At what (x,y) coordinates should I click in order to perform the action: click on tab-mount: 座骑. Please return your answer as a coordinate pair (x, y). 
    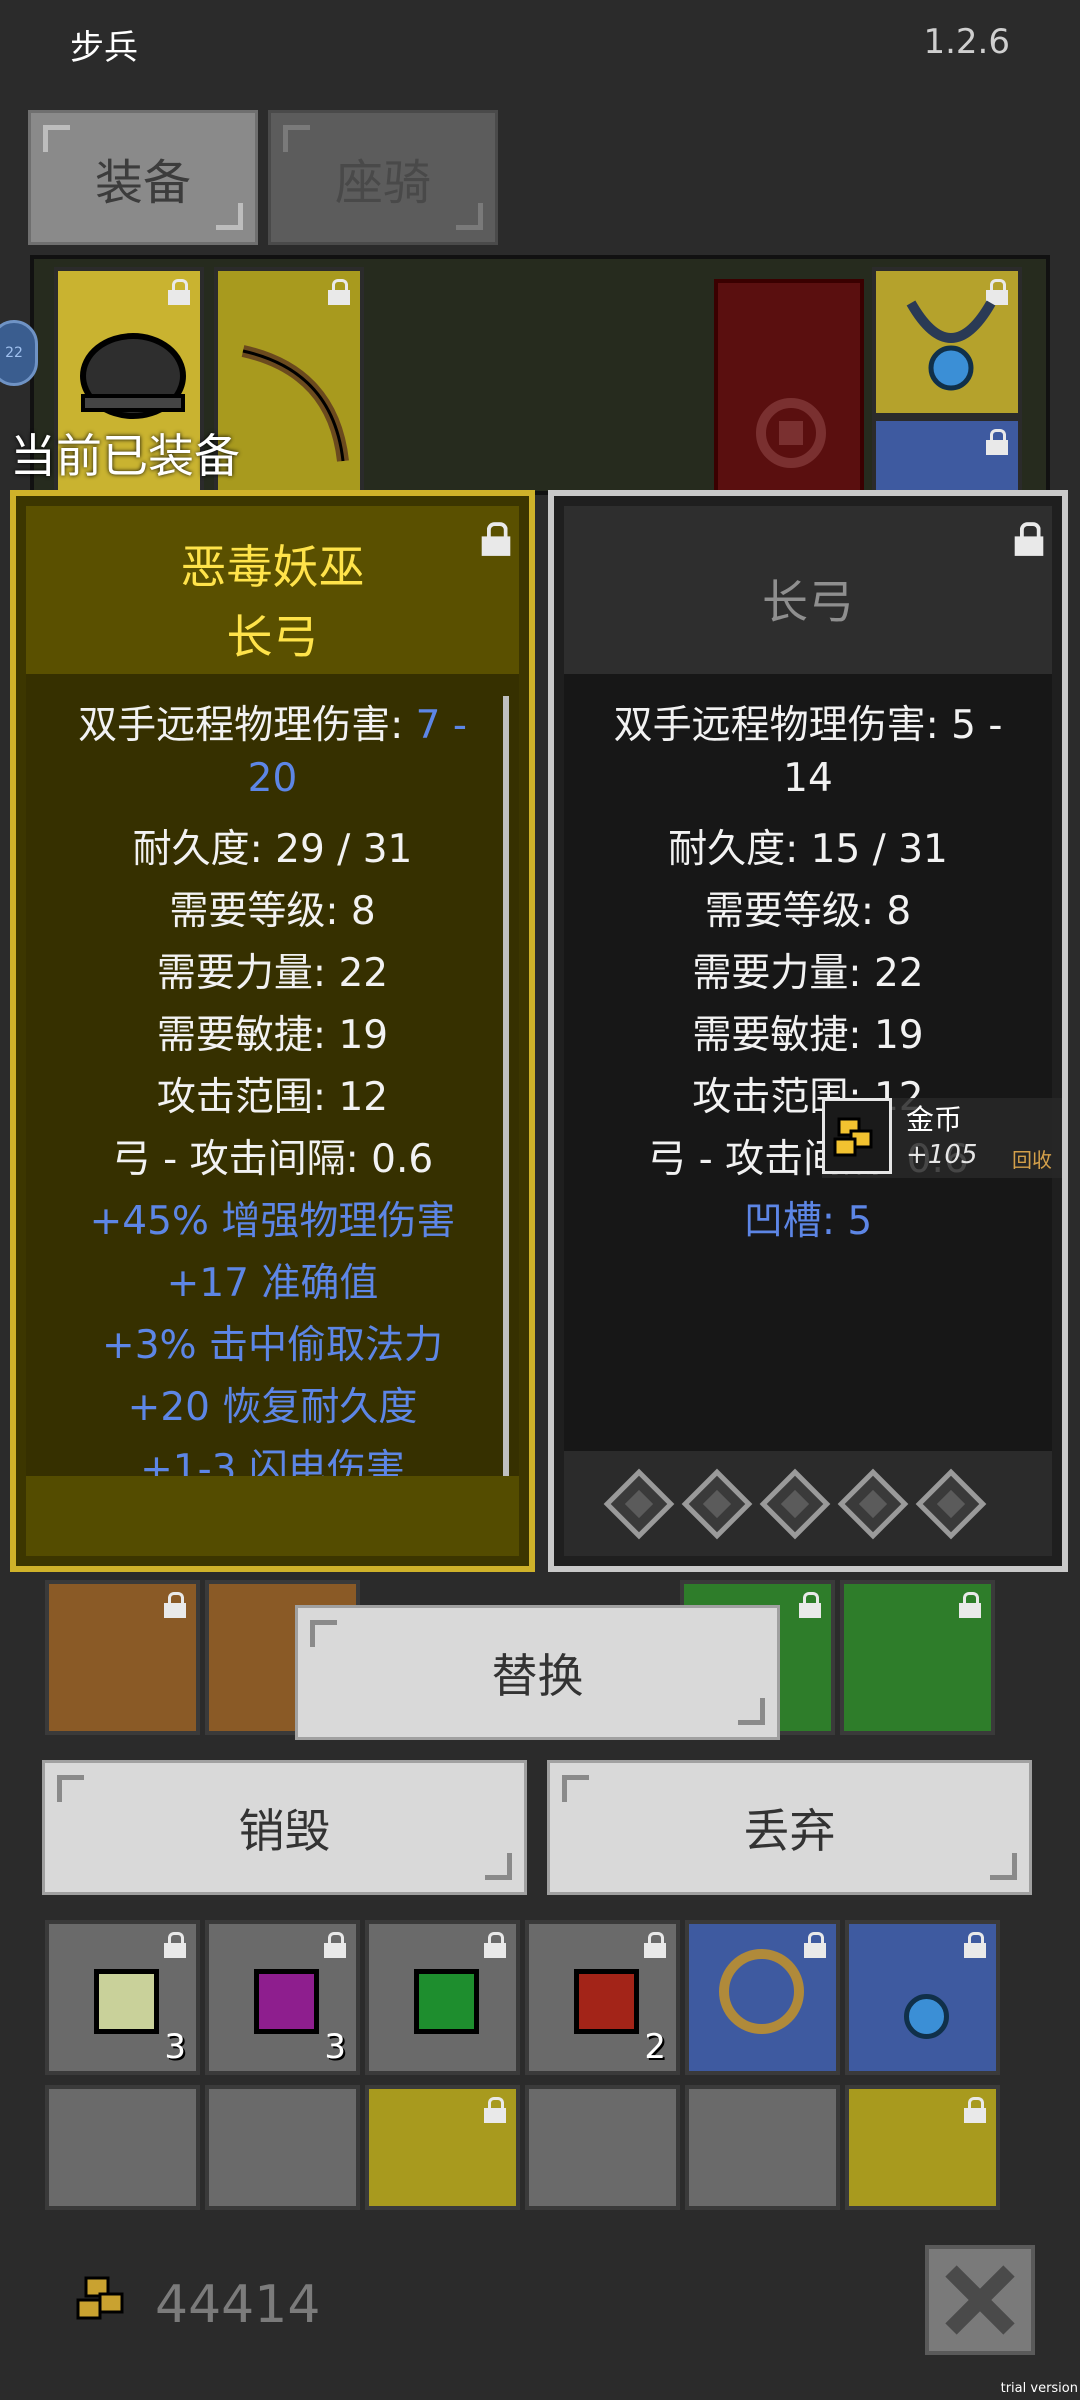
    Looking at the image, I should click on (383, 177).